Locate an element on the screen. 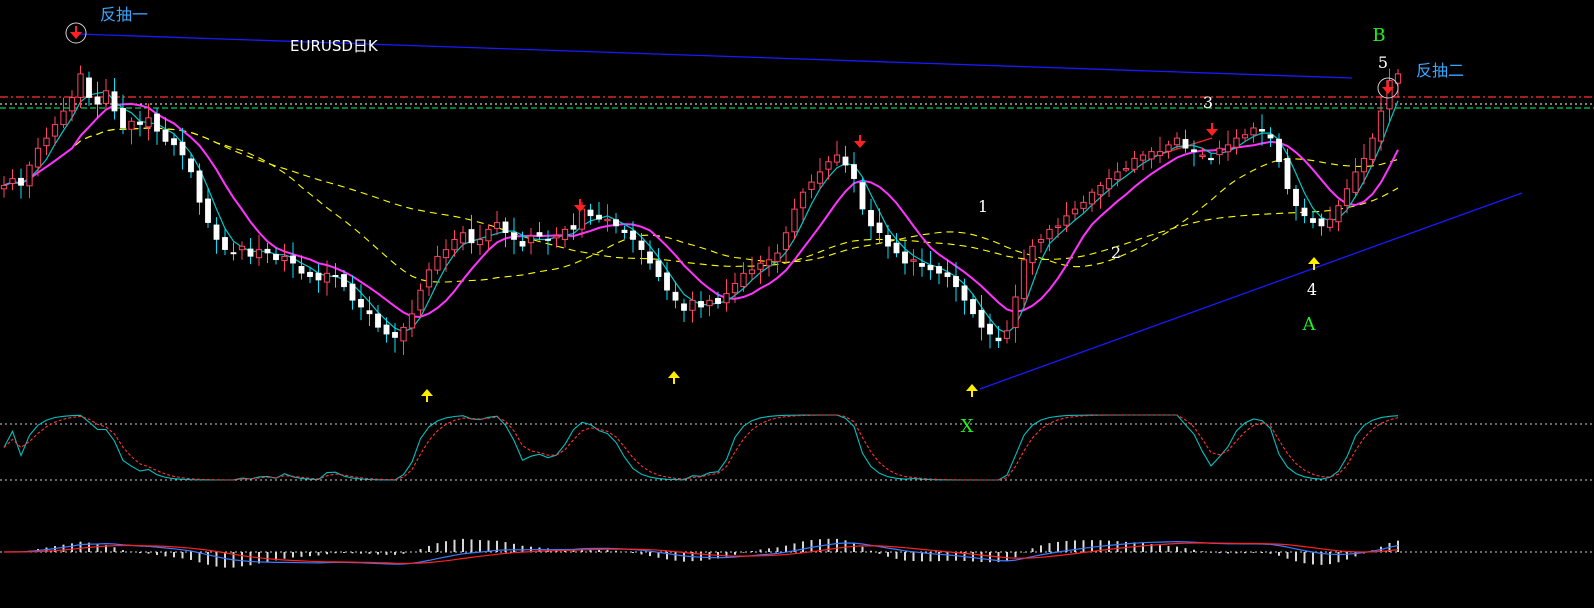  note-rebound-2: 反抽二 is located at coordinates (1440, 70).